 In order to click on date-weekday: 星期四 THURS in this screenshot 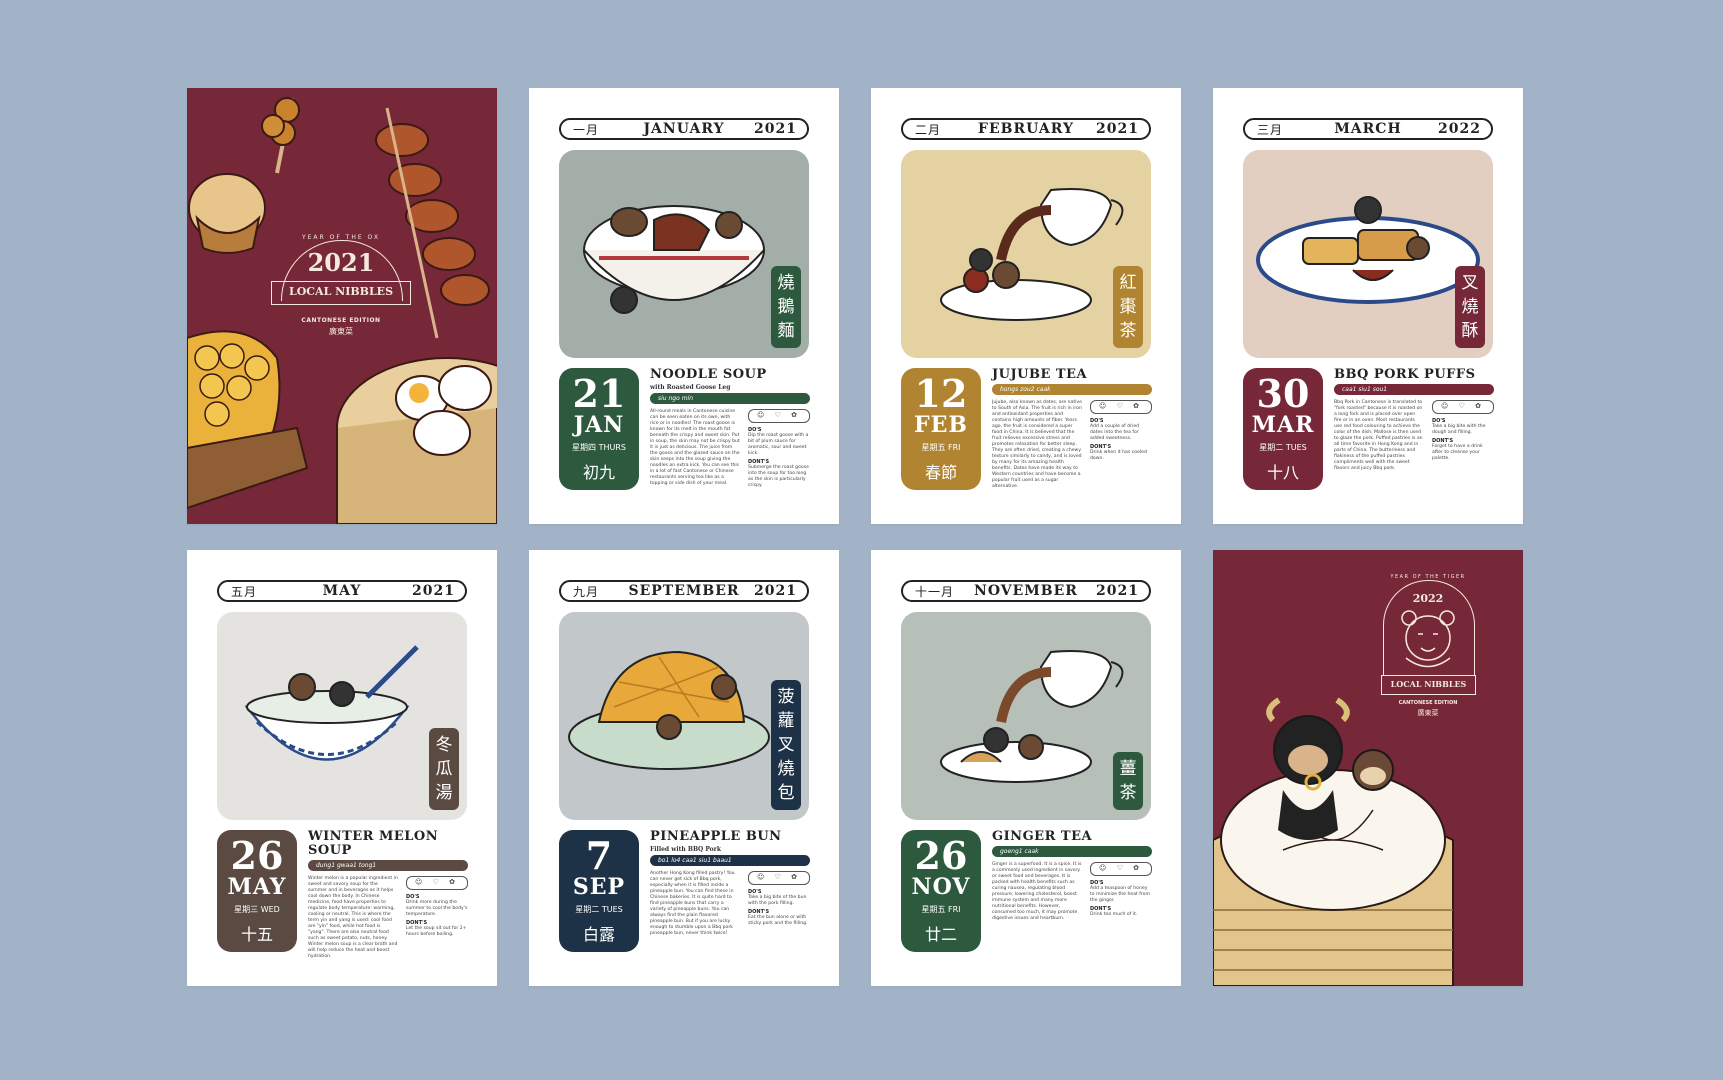, I will do `click(599, 447)`.